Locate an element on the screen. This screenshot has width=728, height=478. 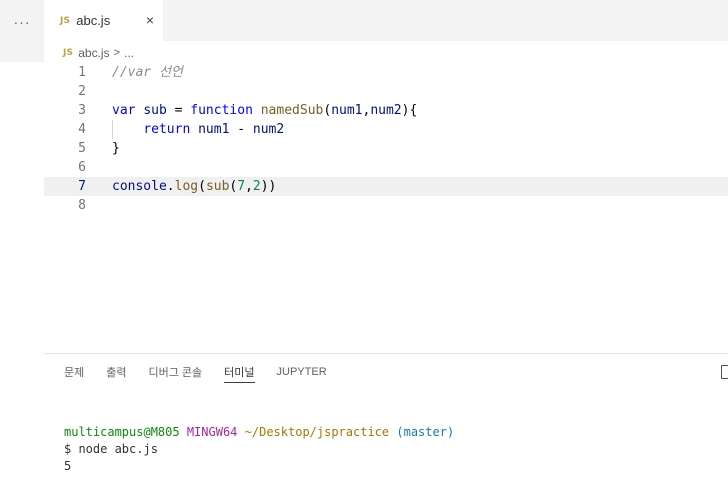
panel-tab: 출력 is located at coordinates (116, 371).